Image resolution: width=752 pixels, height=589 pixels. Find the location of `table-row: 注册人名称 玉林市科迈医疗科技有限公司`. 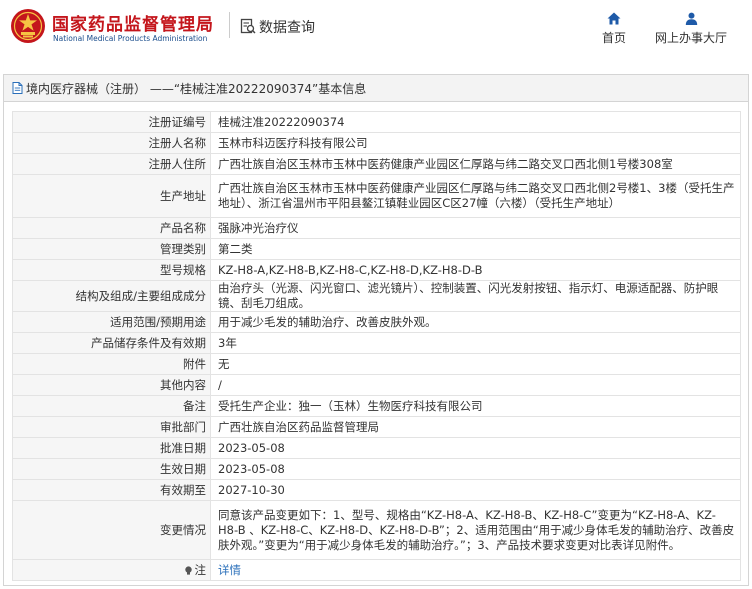

table-row: 注册人名称 玉林市科迈医疗科技有限公司 is located at coordinates (376, 143).